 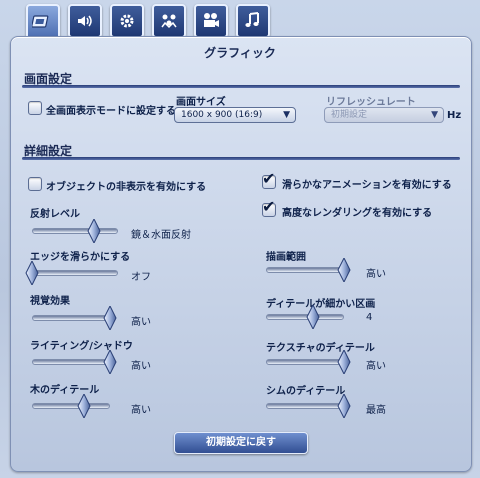 I want to click on lighting-label: ライティング/シャドウ, so click(x=81, y=346).